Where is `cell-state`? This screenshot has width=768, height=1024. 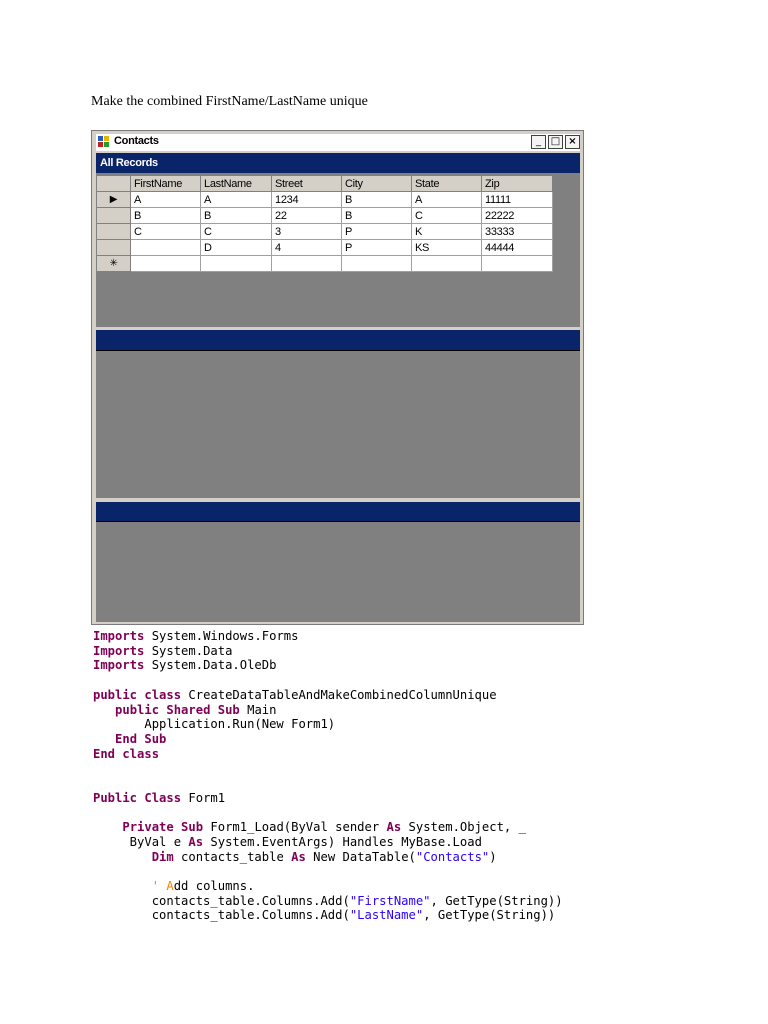 cell-state is located at coordinates (446, 263).